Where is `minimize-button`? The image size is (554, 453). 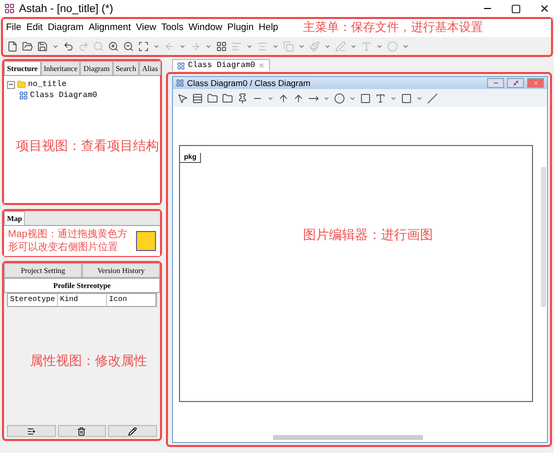 minimize-button is located at coordinates (495, 83).